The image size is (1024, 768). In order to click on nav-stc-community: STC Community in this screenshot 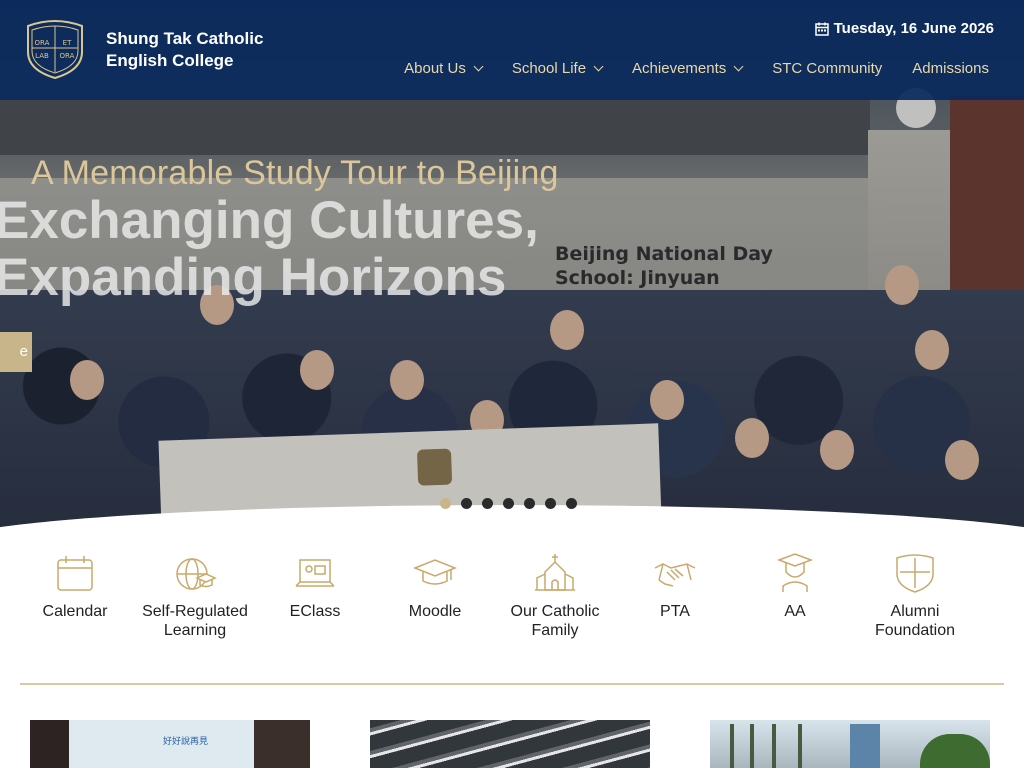, I will do `click(827, 68)`.